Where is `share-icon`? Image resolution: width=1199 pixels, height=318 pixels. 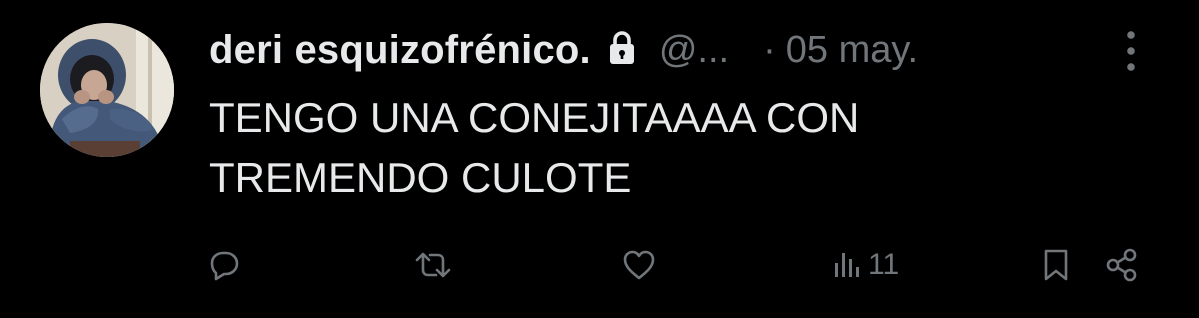 share-icon is located at coordinates (1121, 265).